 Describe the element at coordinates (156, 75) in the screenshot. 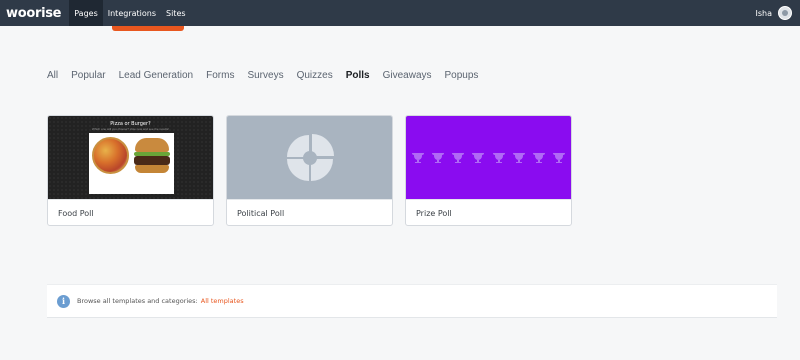

I see `tab-lead-generation: Lead Generation` at that location.